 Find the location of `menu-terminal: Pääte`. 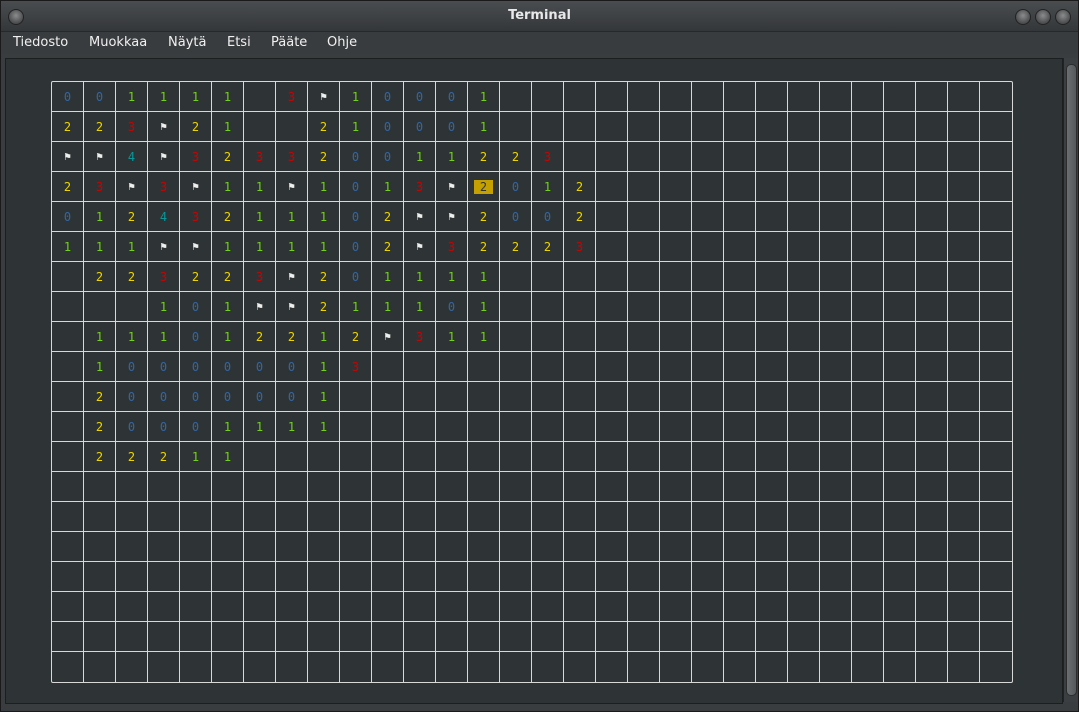

menu-terminal: Pääte is located at coordinates (289, 42).